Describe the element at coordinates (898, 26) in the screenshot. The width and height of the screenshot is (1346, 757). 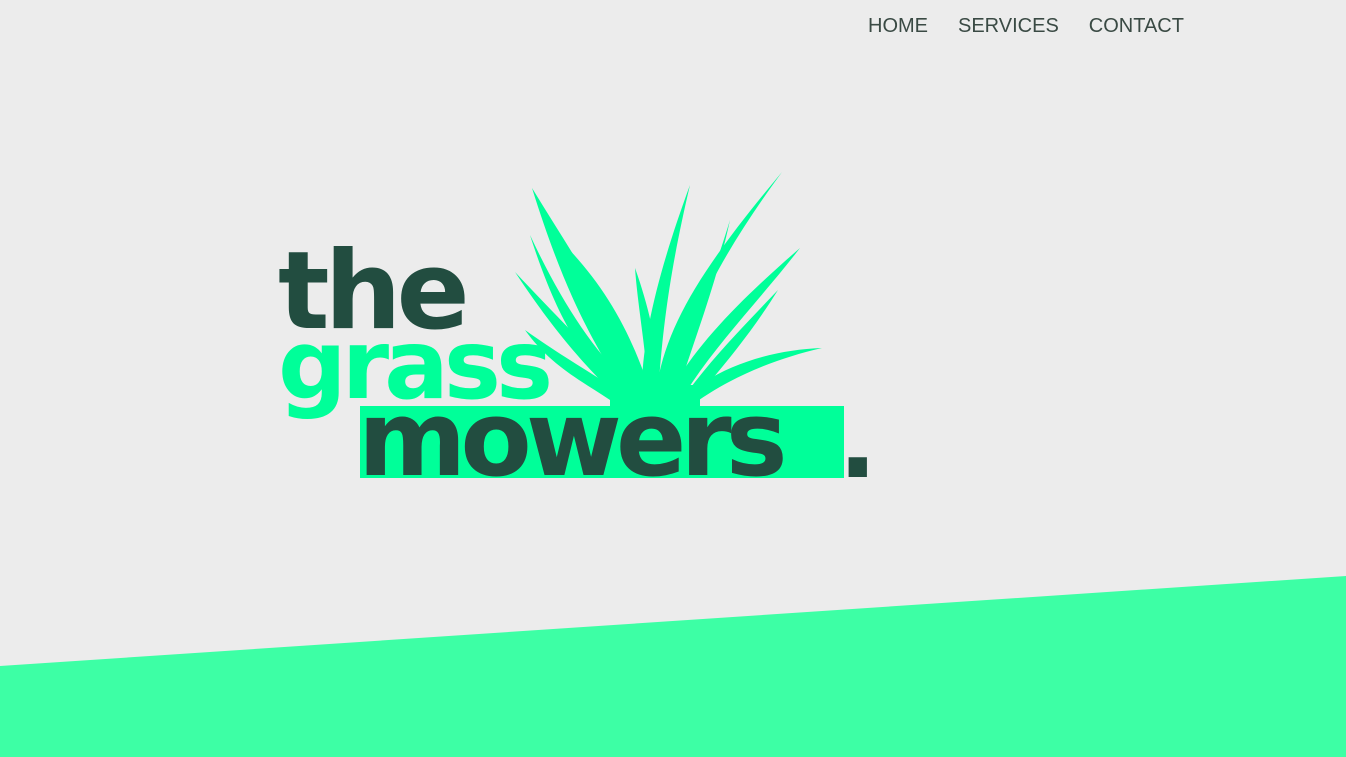
I see `nav-home-link: HOME` at that location.